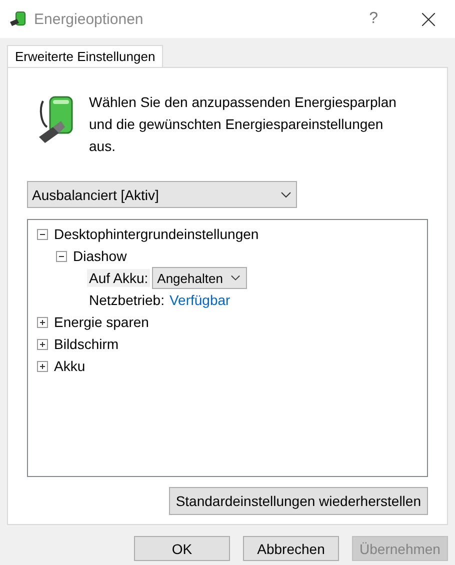 Image resolution: width=455 pixels, height=565 pixels. What do you see at coordinates (86, 344) in the screenshot?
I see `tree-item: Bildschirm` at bounding box center [86, 344].